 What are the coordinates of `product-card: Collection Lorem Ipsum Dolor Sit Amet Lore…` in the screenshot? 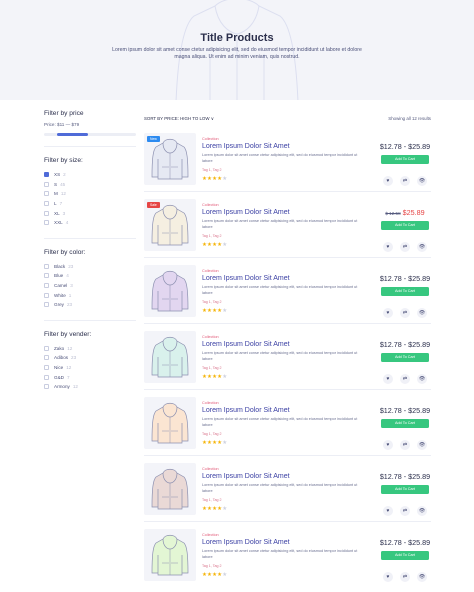 It's located at (287, 491).